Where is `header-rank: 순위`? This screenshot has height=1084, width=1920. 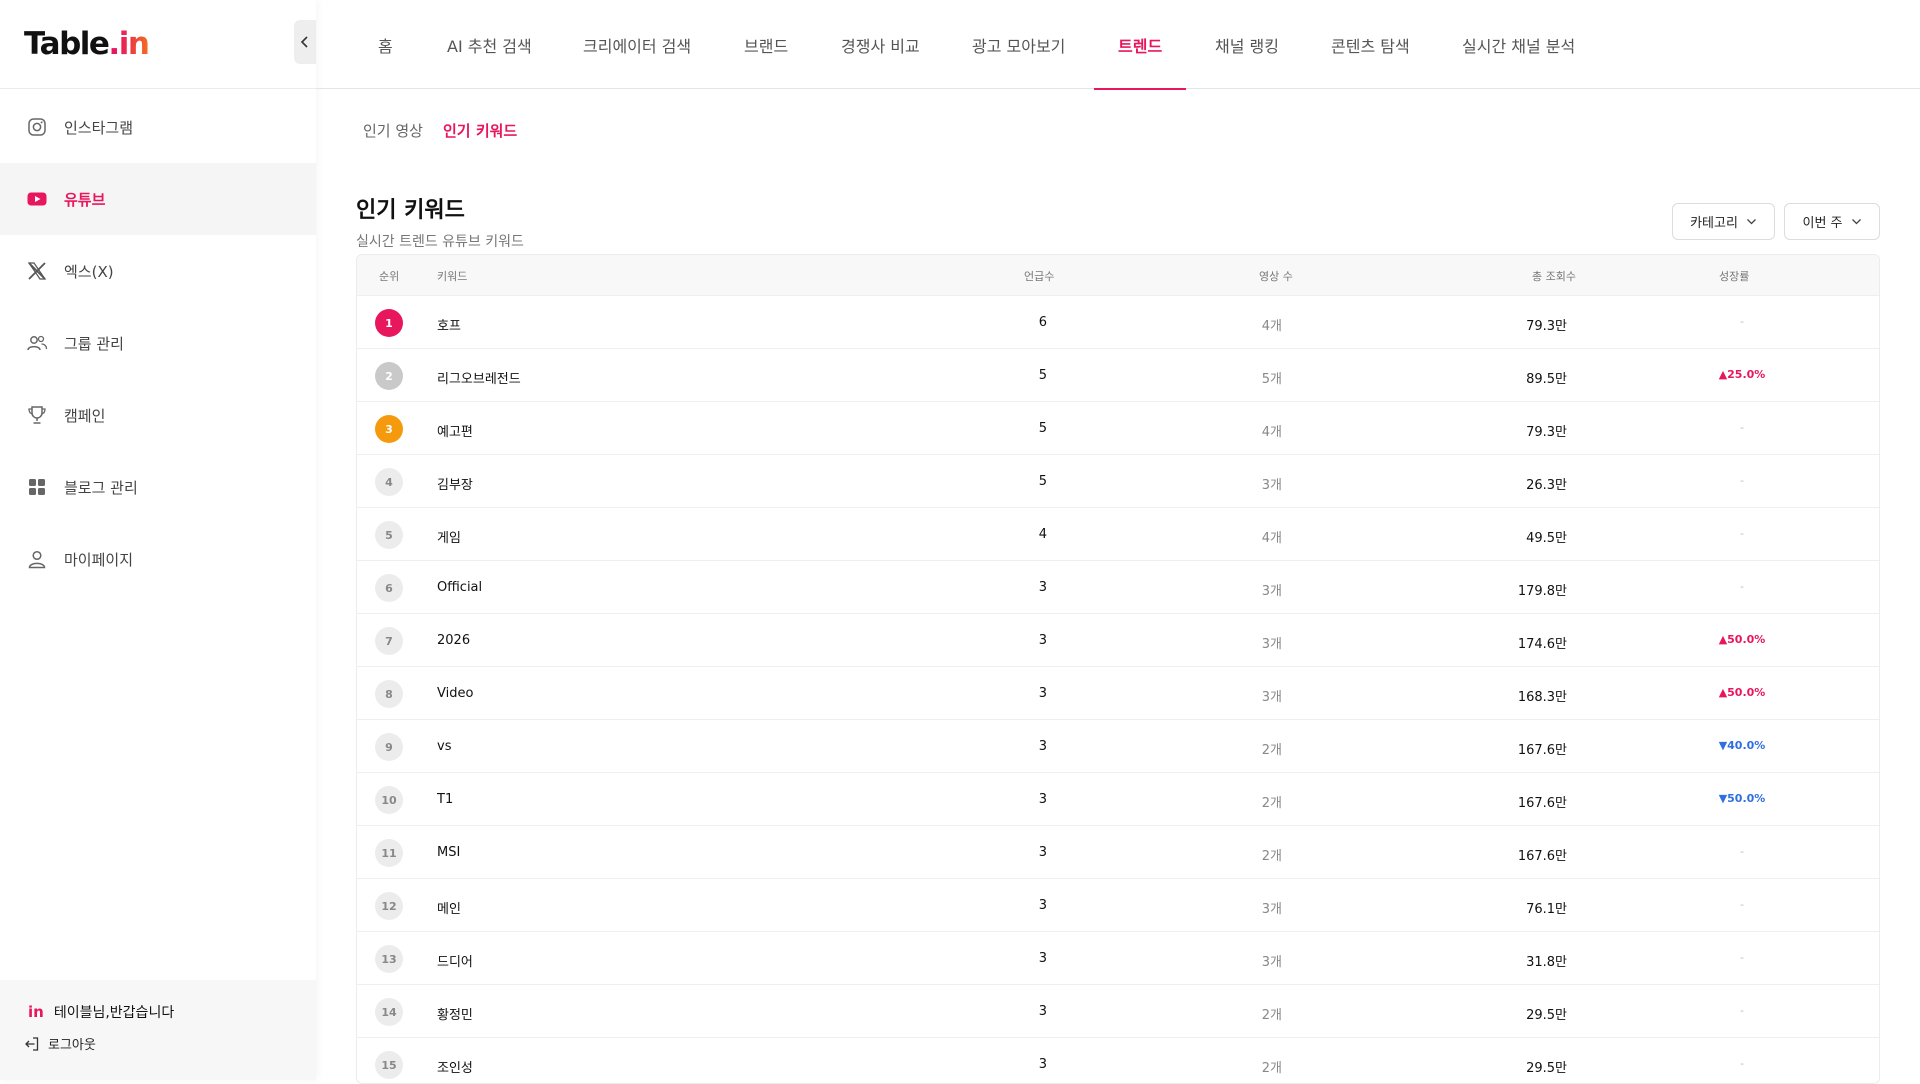
header-rank: 순위 is located at coordinates (389, 276).